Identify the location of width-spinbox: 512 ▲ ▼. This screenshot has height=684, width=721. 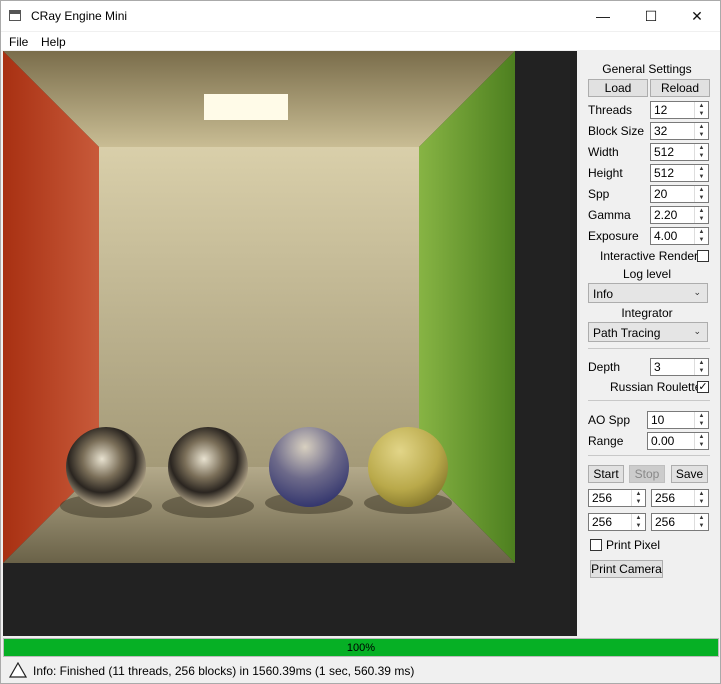
(679, 152).